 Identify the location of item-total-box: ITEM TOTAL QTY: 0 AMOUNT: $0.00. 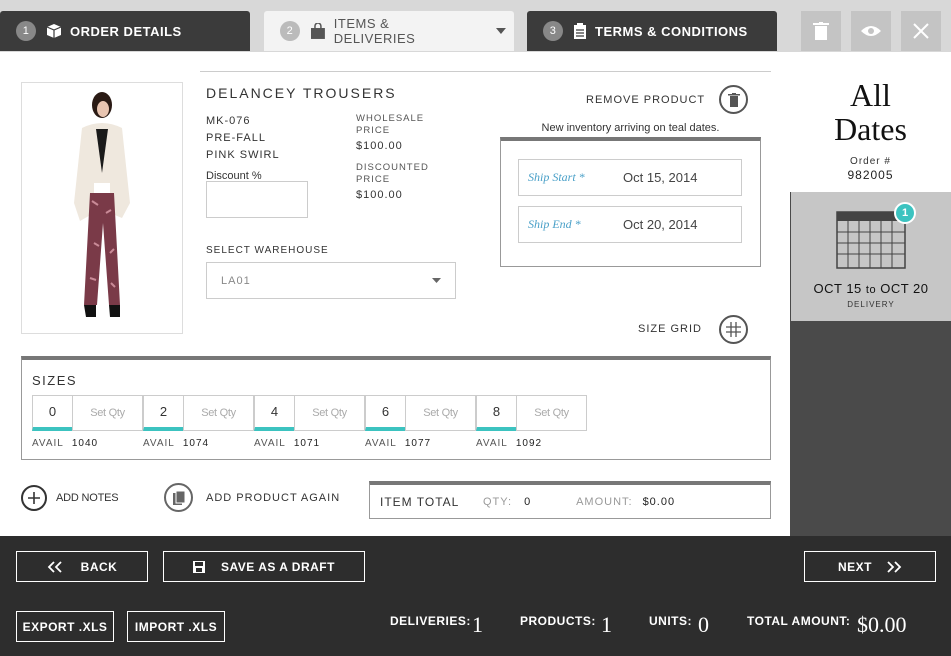
(570, 500).